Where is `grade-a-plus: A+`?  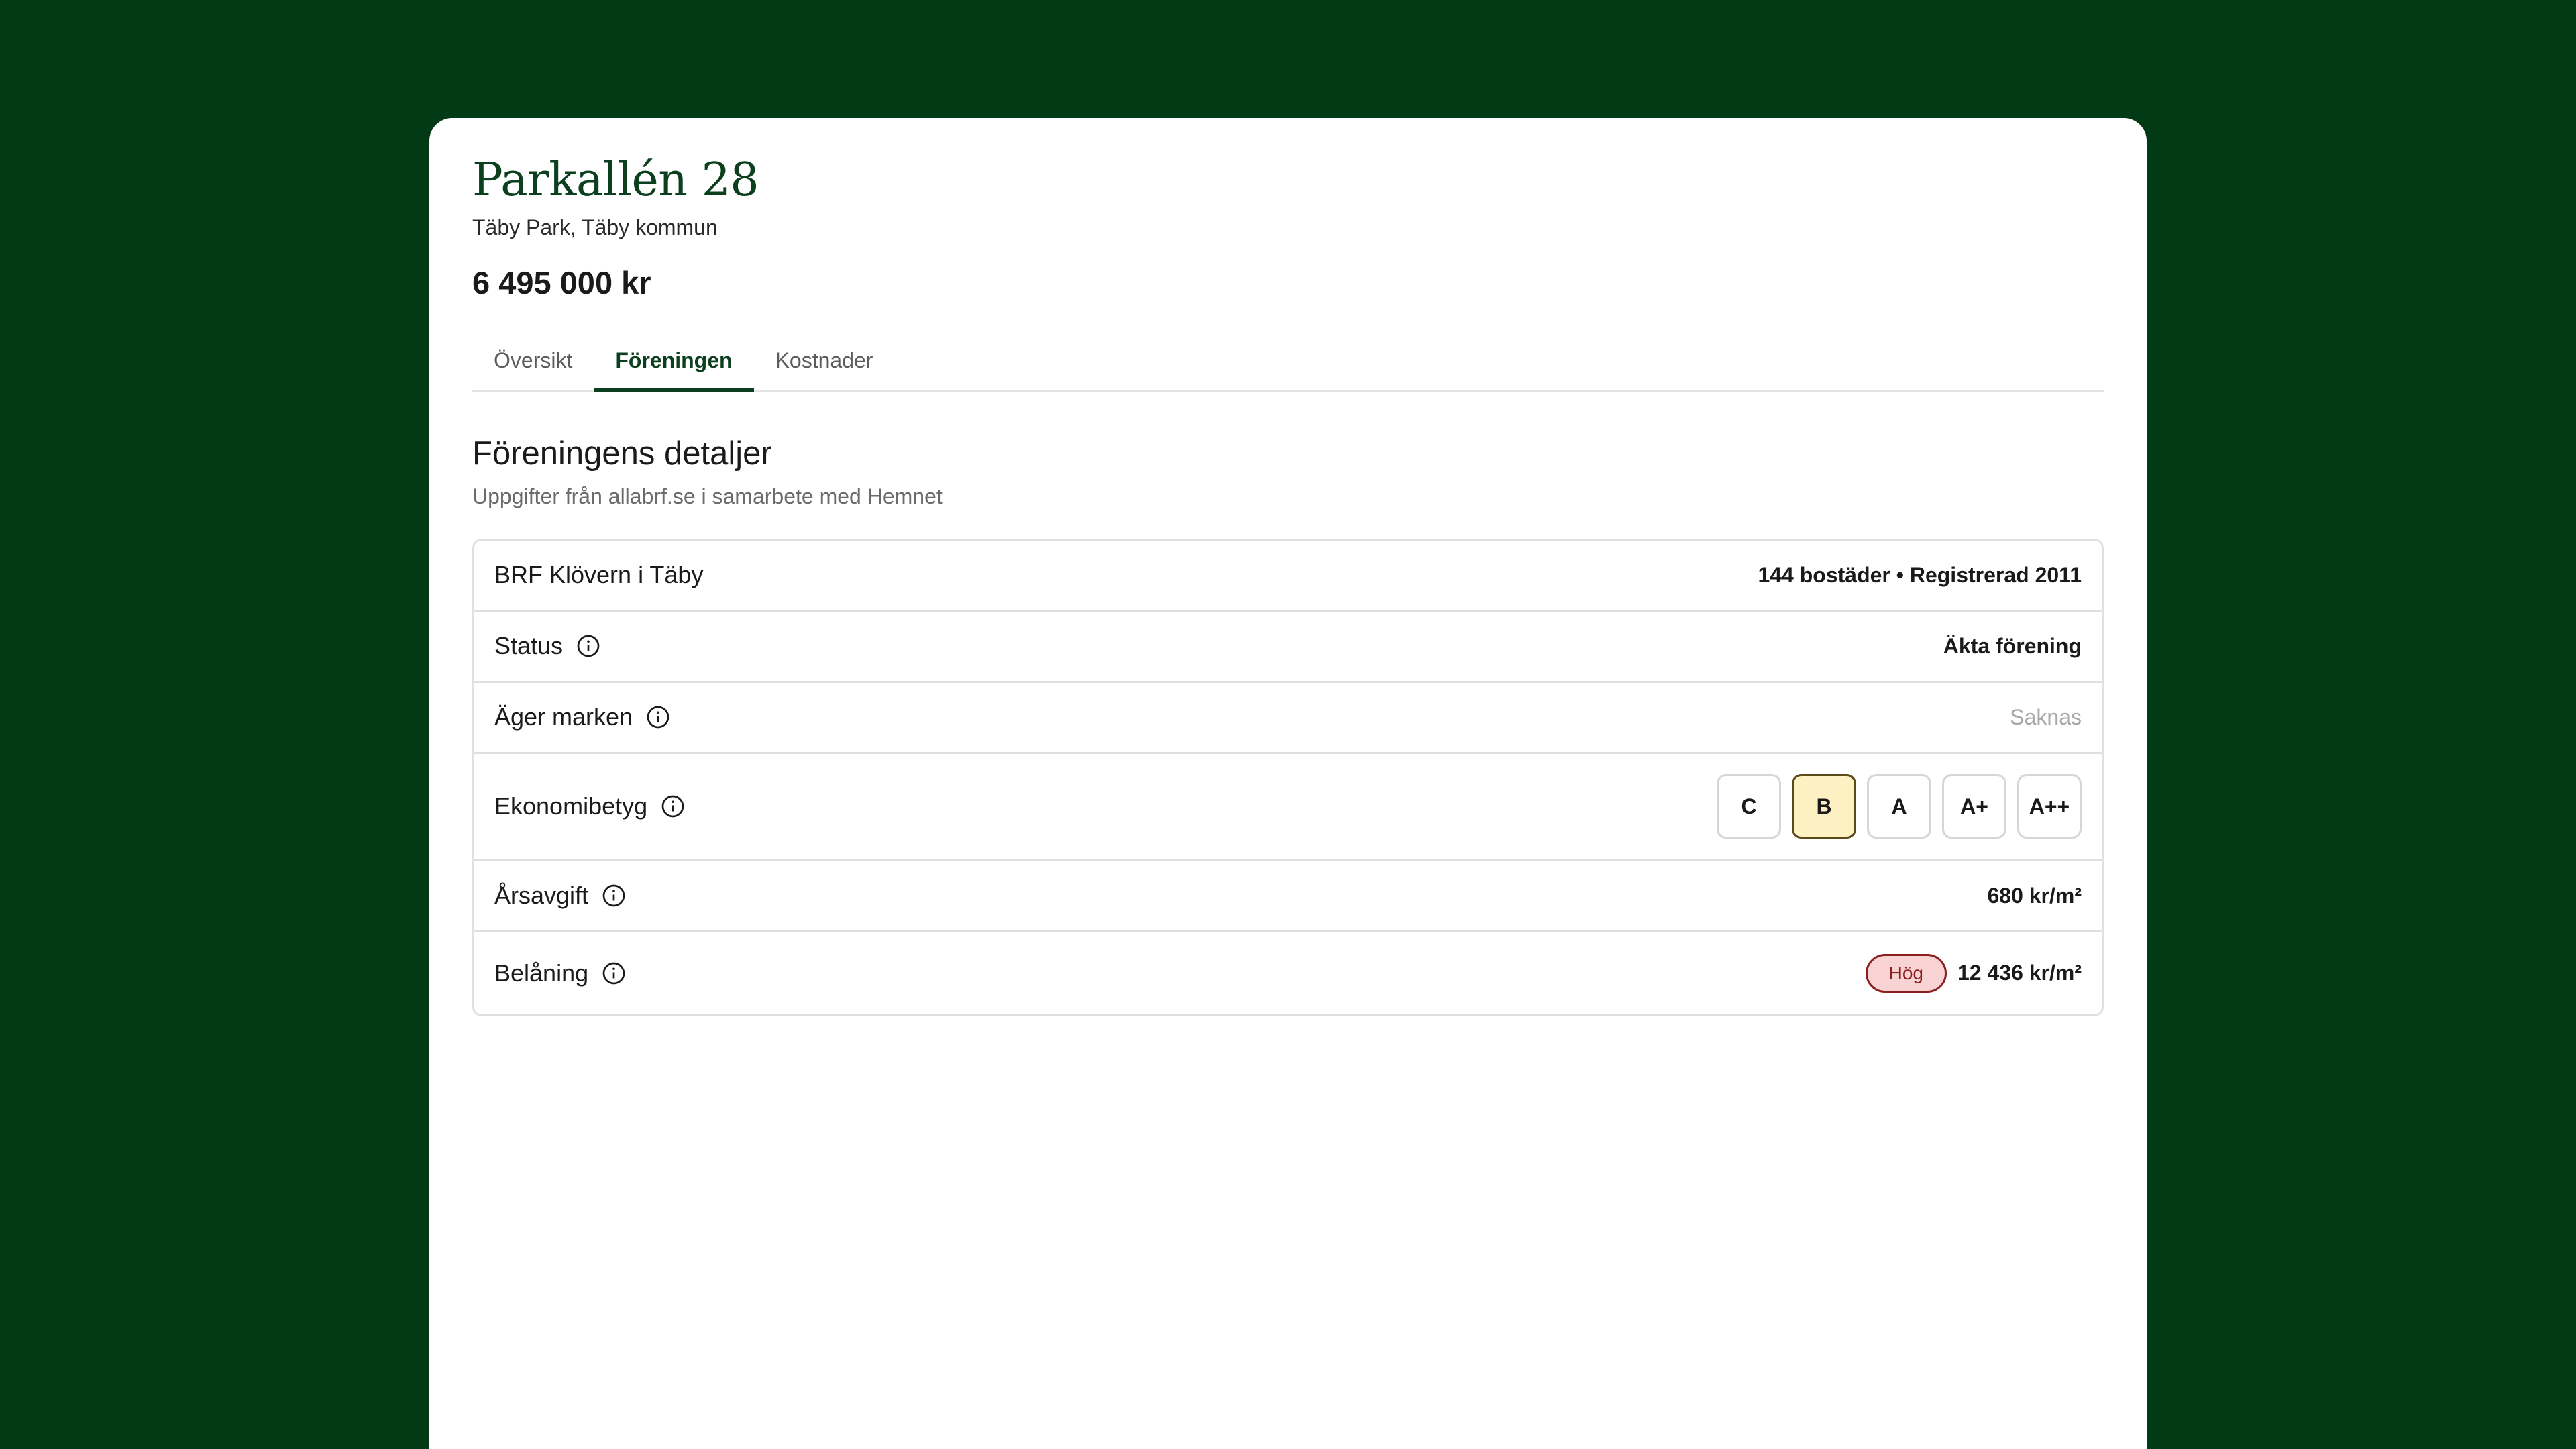
grade-a-plus: A+ is located at coordinates (1974, 806).